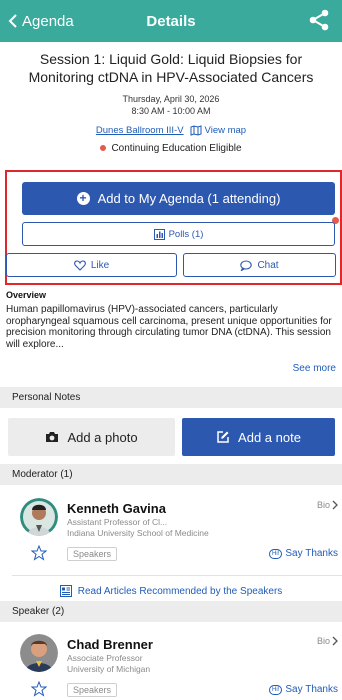 The height and width of the screenshot is (700, 342). Describe the element at coordinates (269, 437) in the screenshot. I see `add-note-label: Add a note` at that location.